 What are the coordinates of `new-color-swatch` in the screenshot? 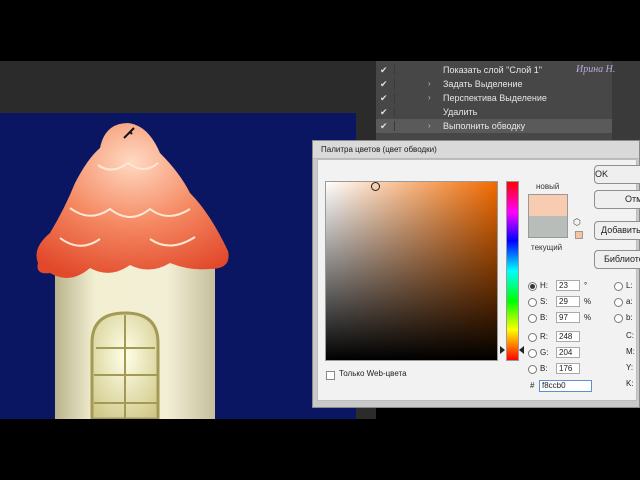 It's located at (548, 205).